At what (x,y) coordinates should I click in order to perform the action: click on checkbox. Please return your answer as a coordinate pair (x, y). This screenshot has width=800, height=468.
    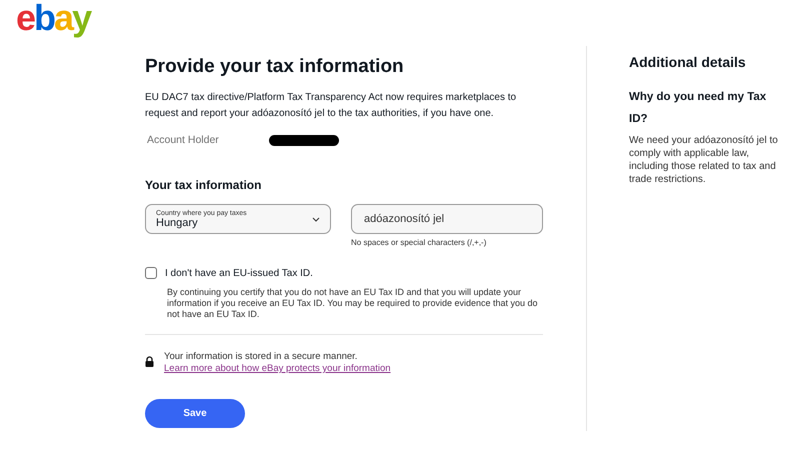
    Looking at the image, I should click on (151, 273).